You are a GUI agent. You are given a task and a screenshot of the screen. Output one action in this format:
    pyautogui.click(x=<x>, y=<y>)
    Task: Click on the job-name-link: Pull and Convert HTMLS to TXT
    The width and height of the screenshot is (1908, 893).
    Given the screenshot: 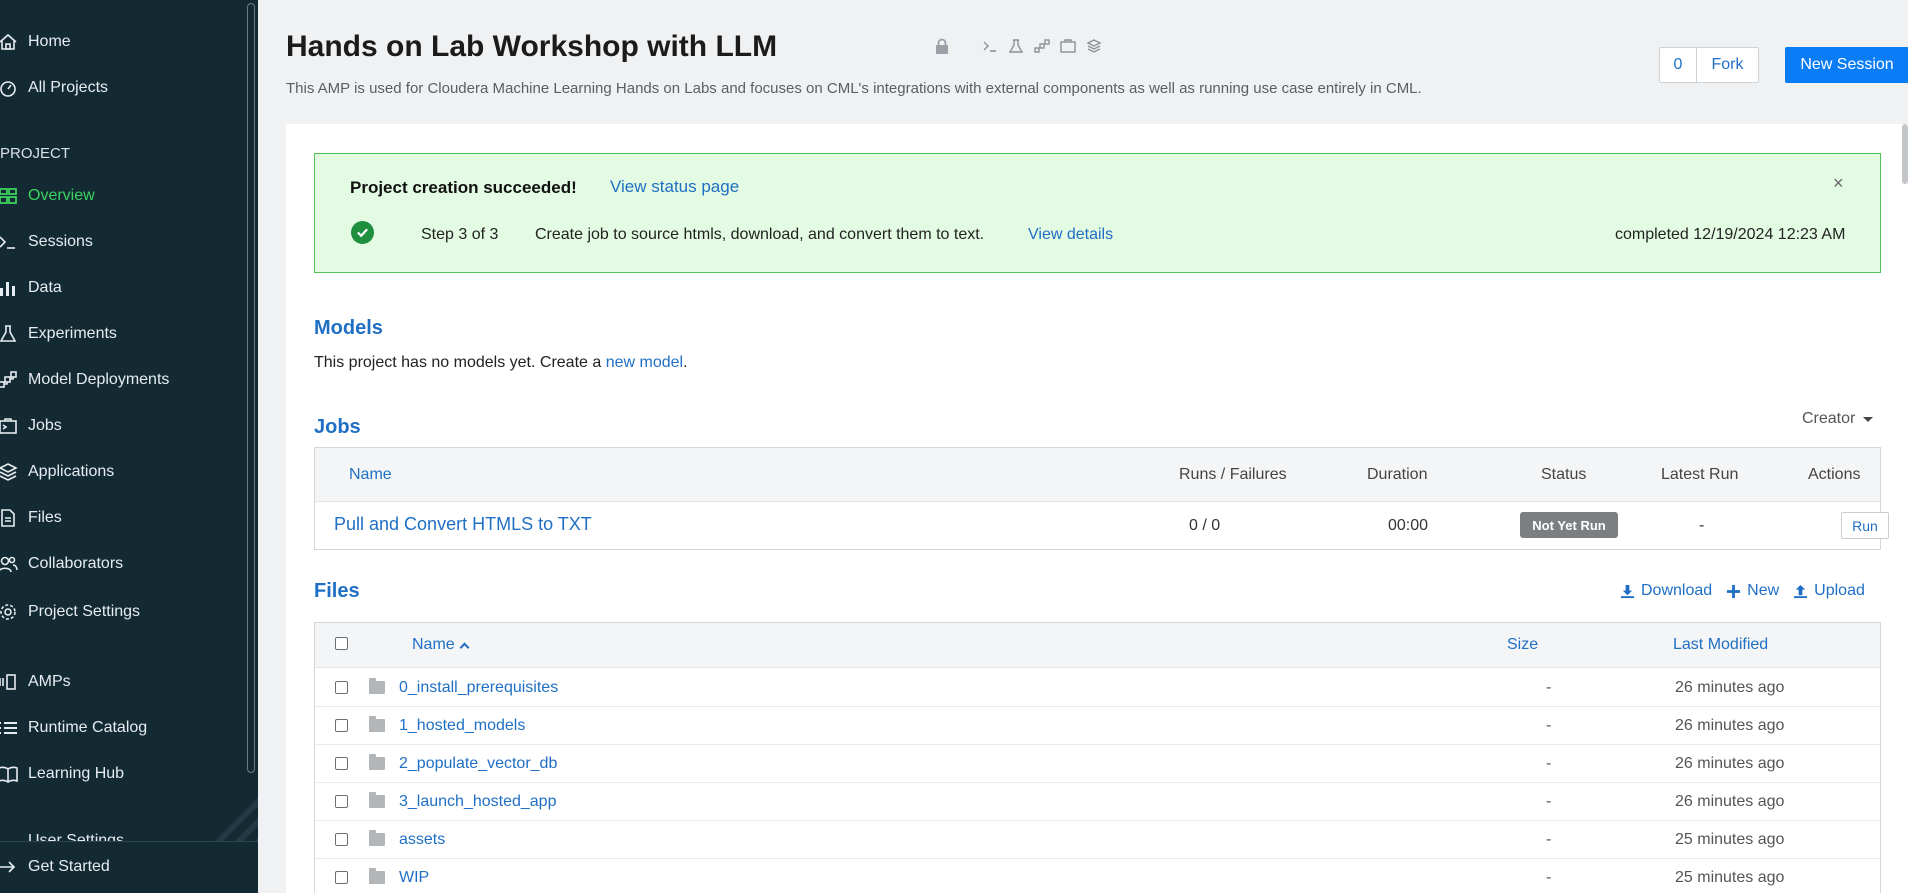 What is the action you would take?
    pyautogui.click(x=463, y=524)
    